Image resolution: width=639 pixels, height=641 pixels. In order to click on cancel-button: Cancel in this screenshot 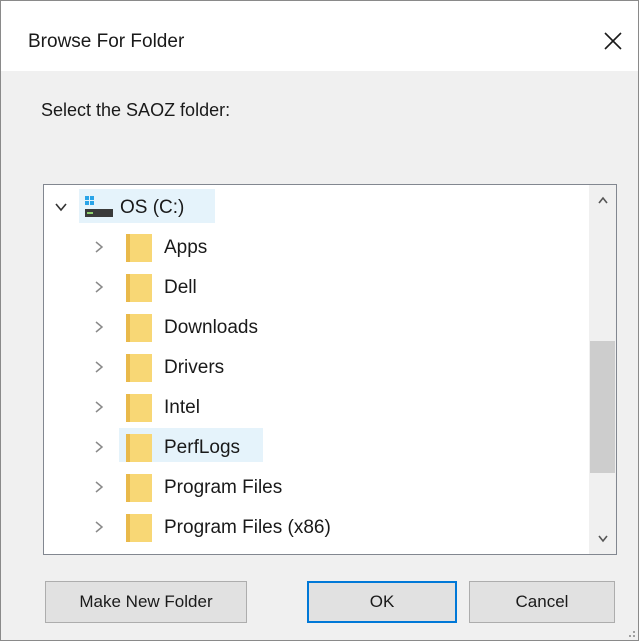, I will do `click(542, 602)`.